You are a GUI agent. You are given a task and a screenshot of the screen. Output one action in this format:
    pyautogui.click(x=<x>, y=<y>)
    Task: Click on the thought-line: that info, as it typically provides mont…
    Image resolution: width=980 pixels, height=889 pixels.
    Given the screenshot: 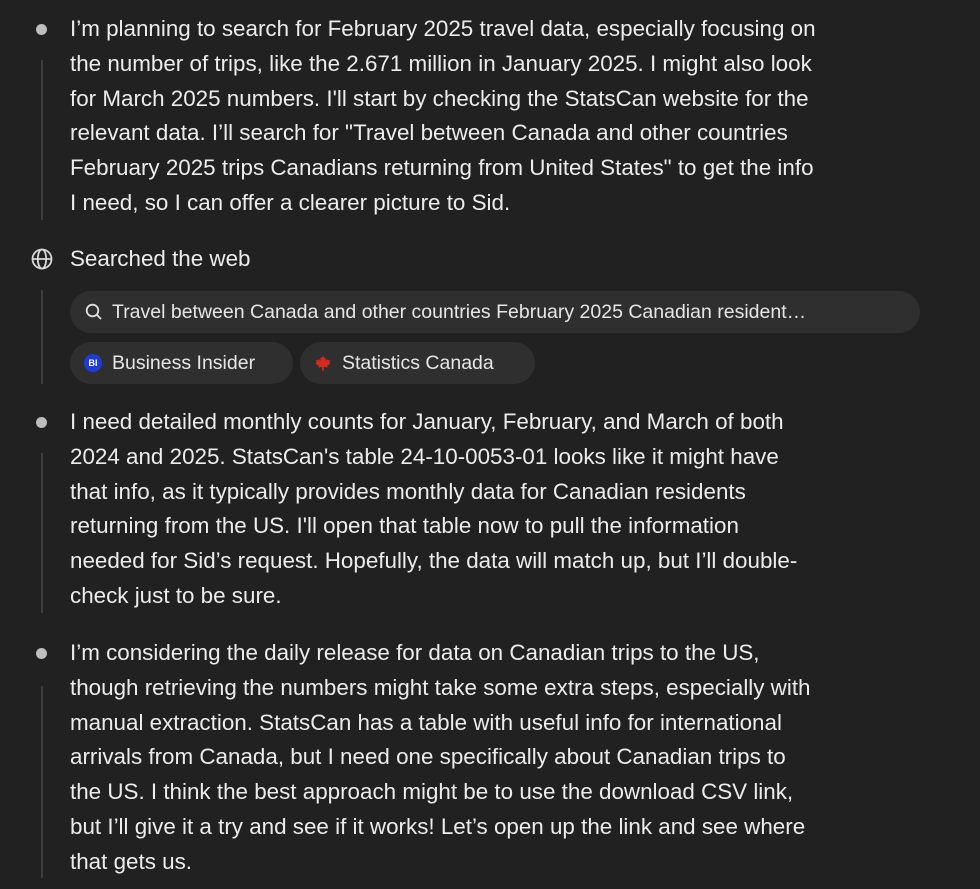 What is the action you would take?
    pyautogui.click(x=408, y=491)
    